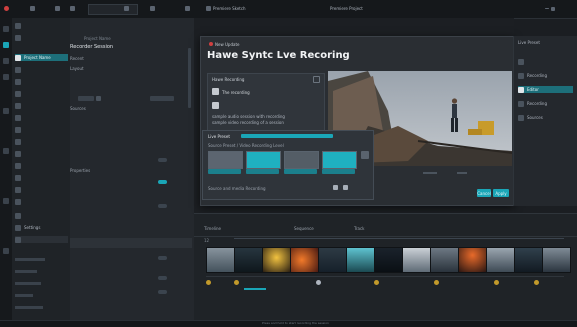 This screenshot has width=577, height=327. I want to click on toolbar-settings, so click(187, 8).